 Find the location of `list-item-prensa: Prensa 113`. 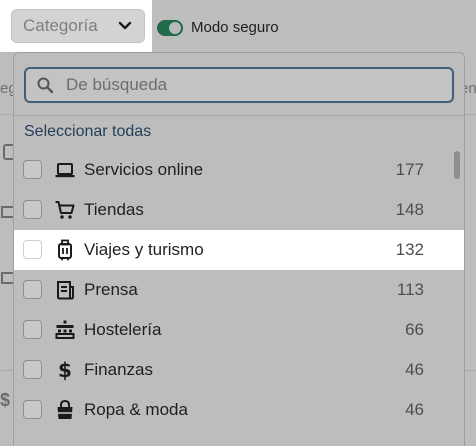

list-item-prensa: Prensa 113 is located at coordinates (234, 290).